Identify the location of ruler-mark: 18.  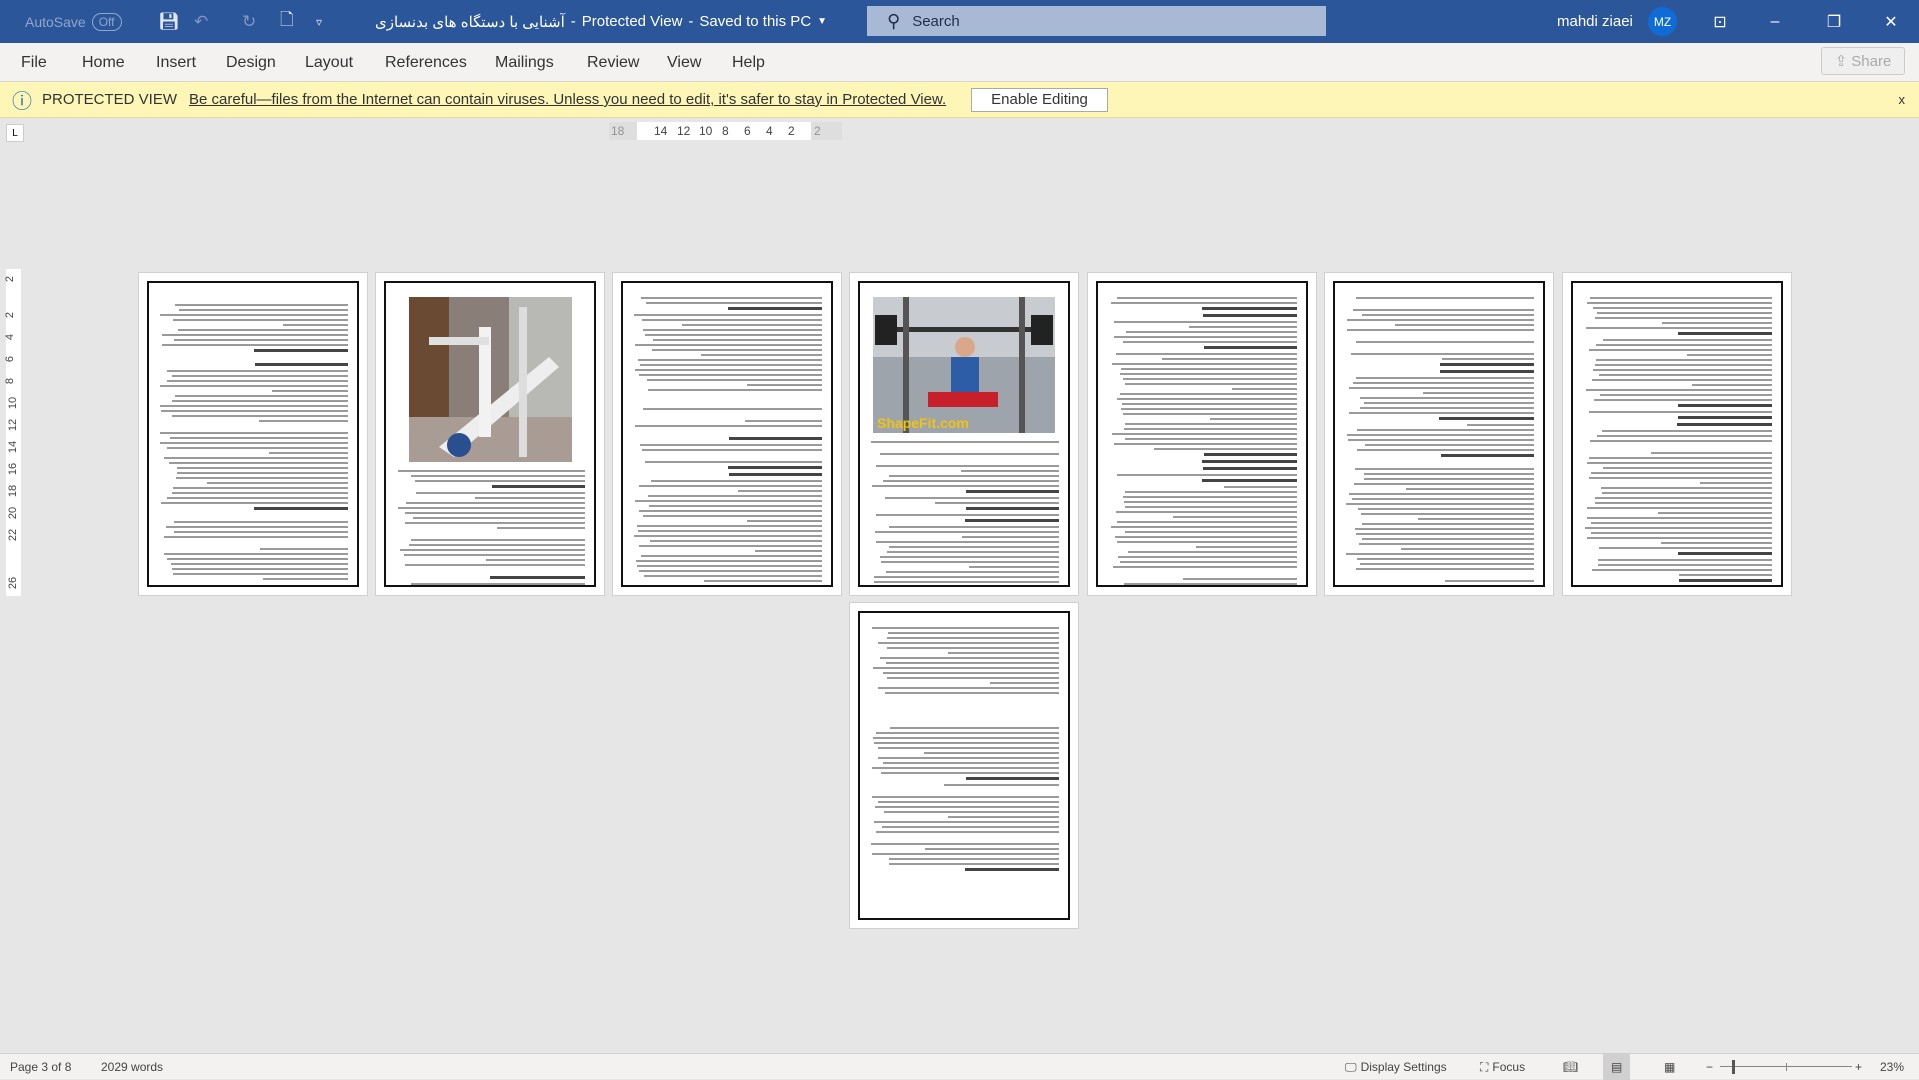
(13, 491).